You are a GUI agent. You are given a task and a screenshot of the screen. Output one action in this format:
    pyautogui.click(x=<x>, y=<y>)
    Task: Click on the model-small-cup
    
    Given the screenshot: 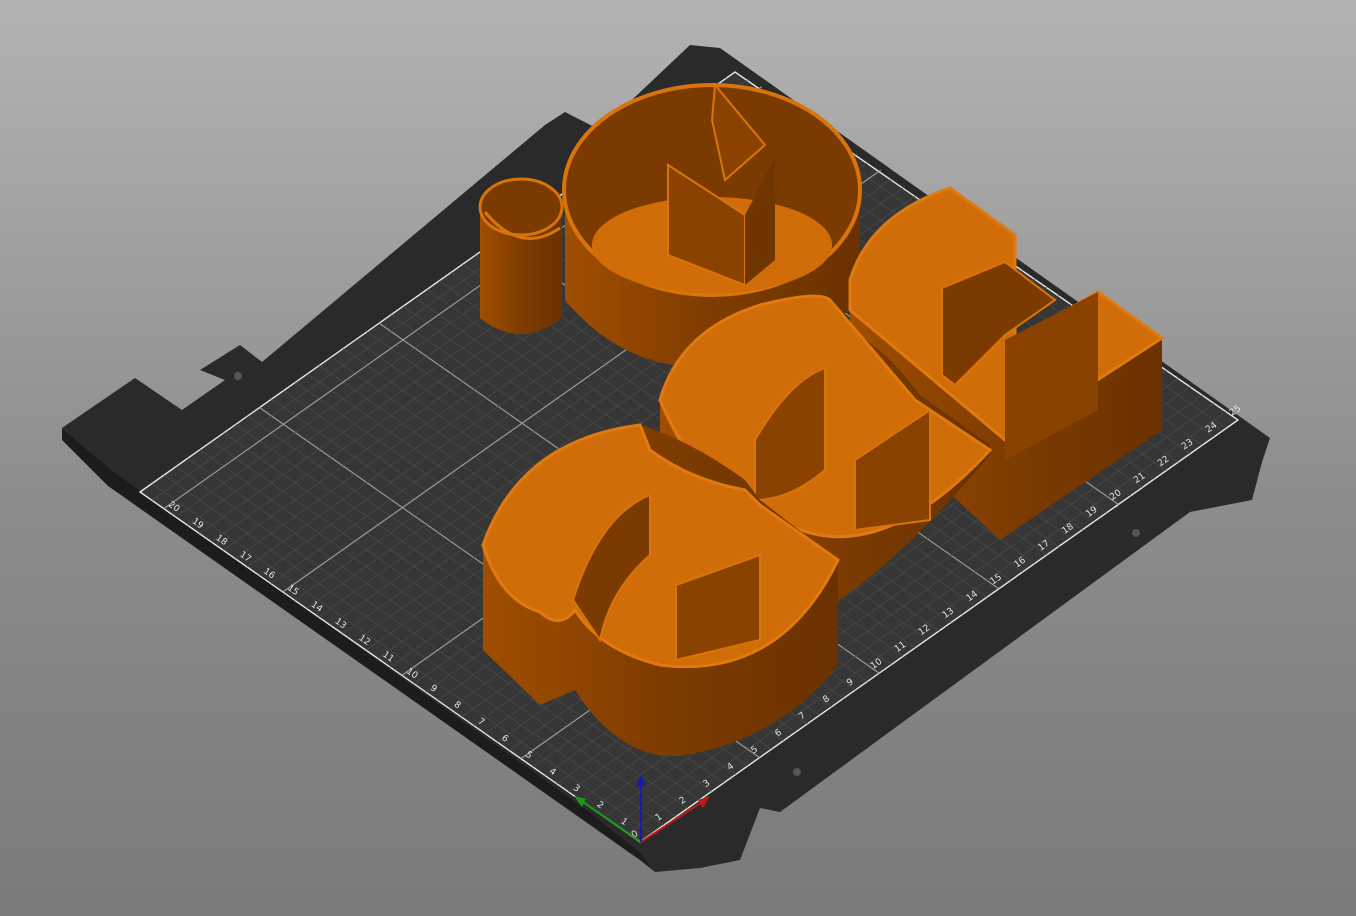 What is the action you would take?
    pyautogui.click(x=521, y=255)
    